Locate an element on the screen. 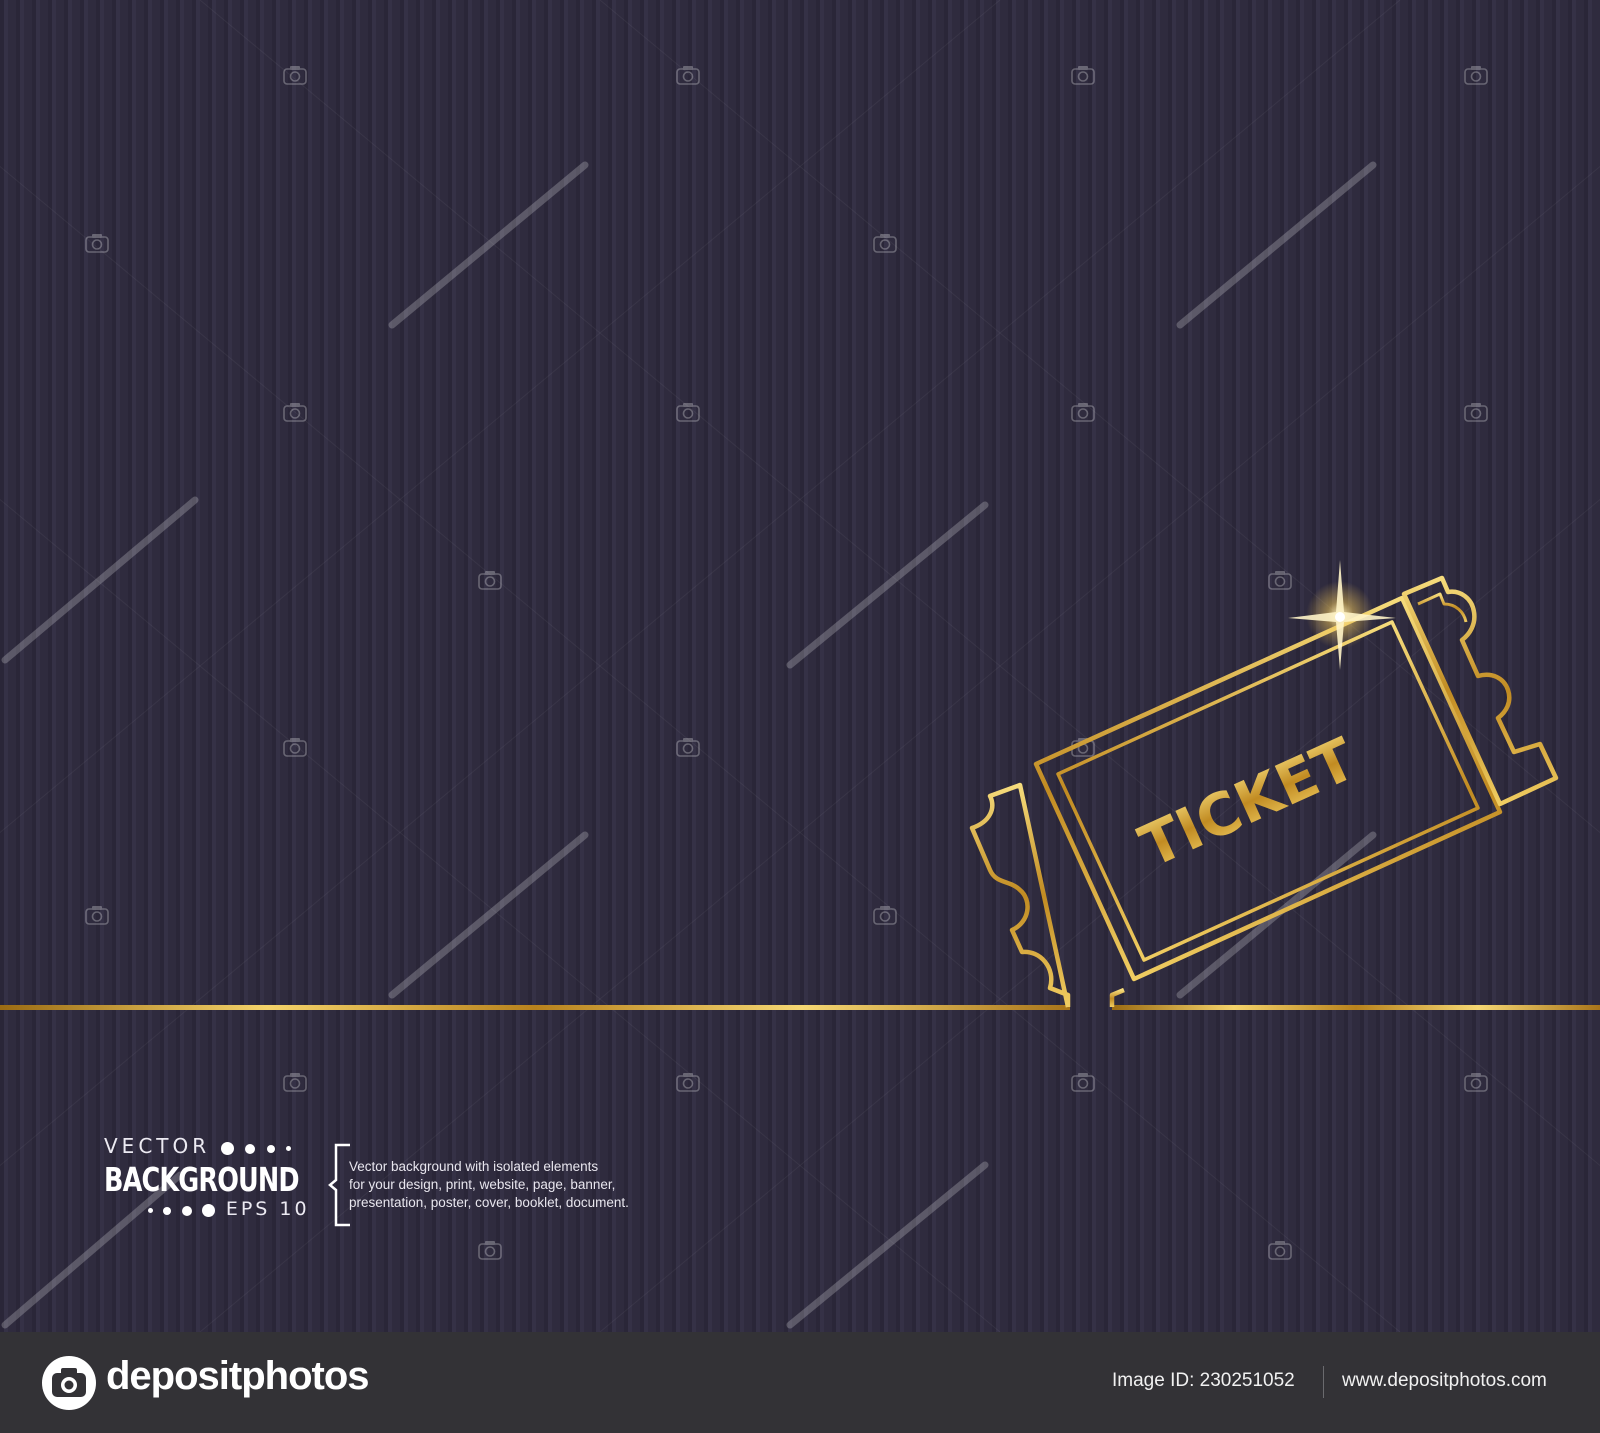 The width and height of the screenshot is (1600, 1433). ticket-label: TICKET is located at coordinates (1248, 803).